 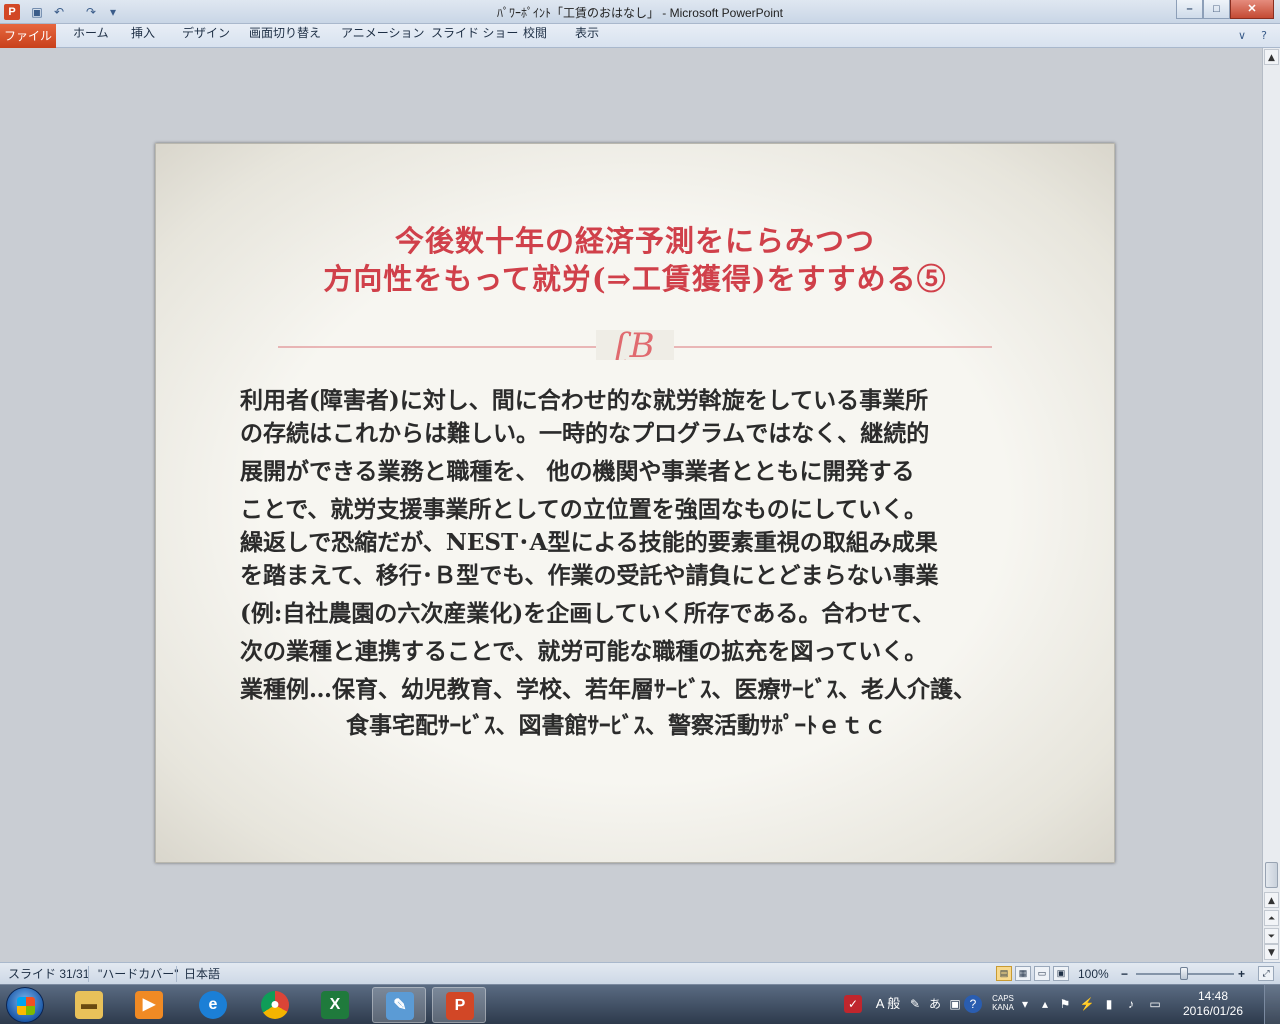 What do you see at coordinates (28, 36) in the screenshot?
I see `tab-file: ファイル` at bounding box center [28, 36].